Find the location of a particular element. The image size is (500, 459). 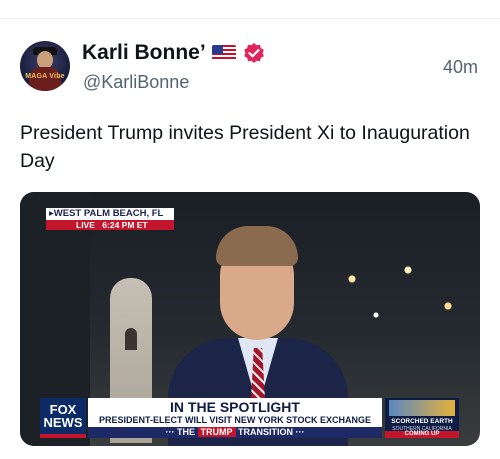

display-name: Karli Bonne’ is located at coordinates (144, 53).